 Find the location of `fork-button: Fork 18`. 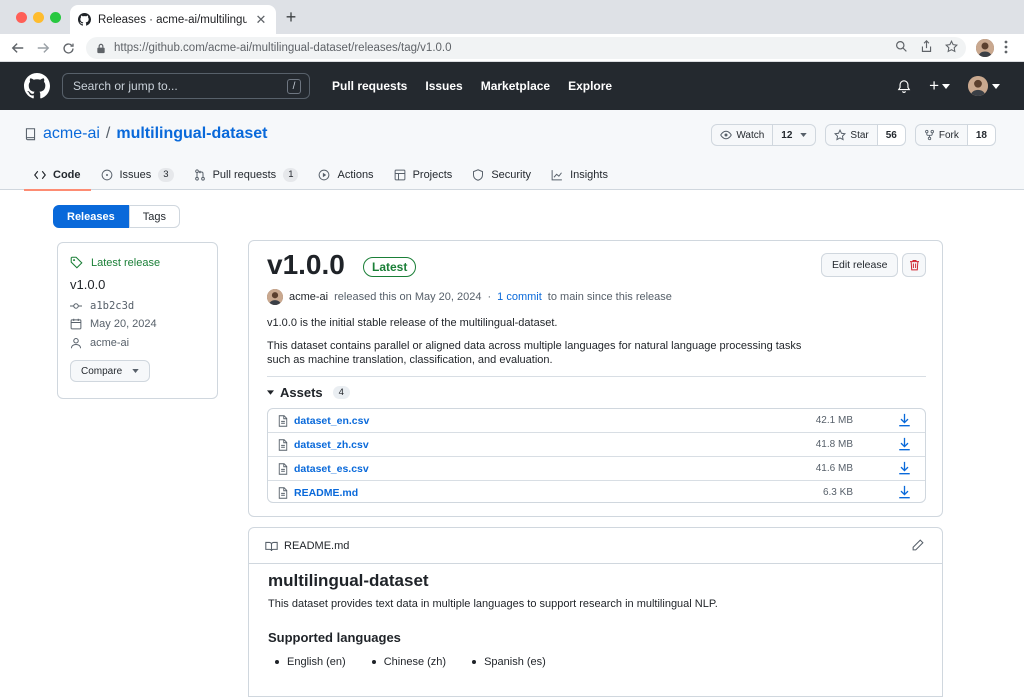

fork-button: Fork 18 is located at coordinates (955, 135).